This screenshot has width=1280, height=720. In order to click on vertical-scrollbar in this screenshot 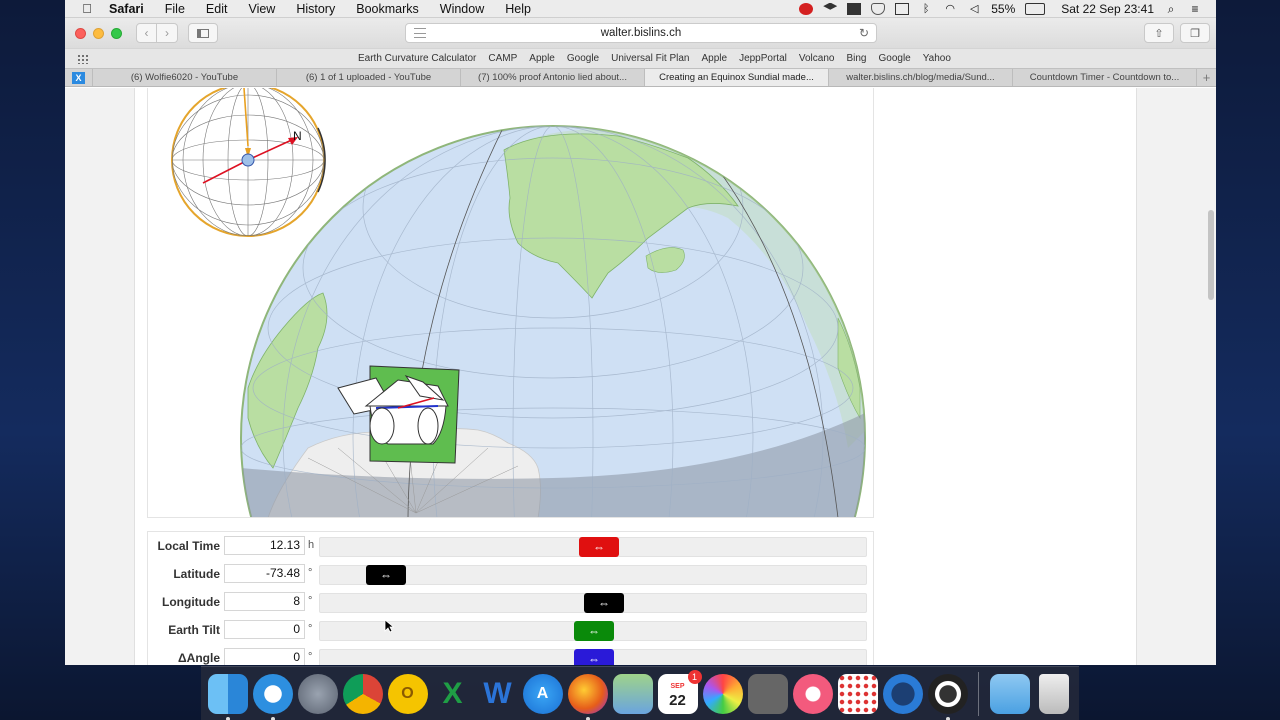, I will do `click(1211, 255)`.